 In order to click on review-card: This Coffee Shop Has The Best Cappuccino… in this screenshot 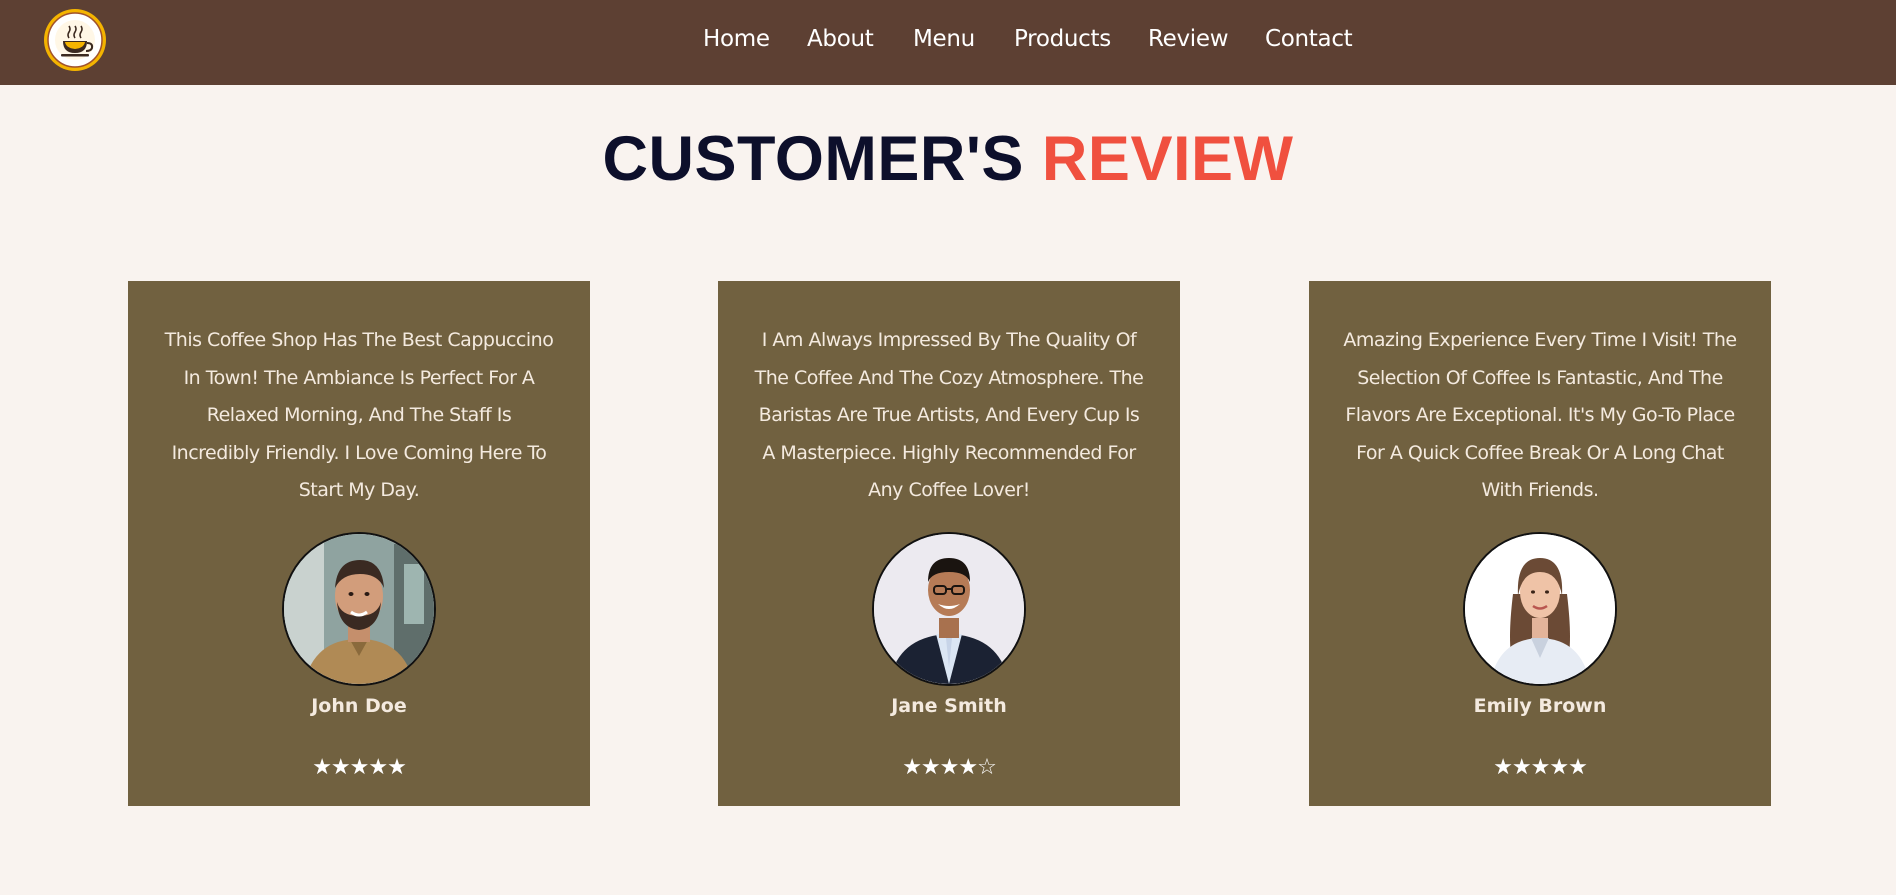, I will do `click(359, 543)`.